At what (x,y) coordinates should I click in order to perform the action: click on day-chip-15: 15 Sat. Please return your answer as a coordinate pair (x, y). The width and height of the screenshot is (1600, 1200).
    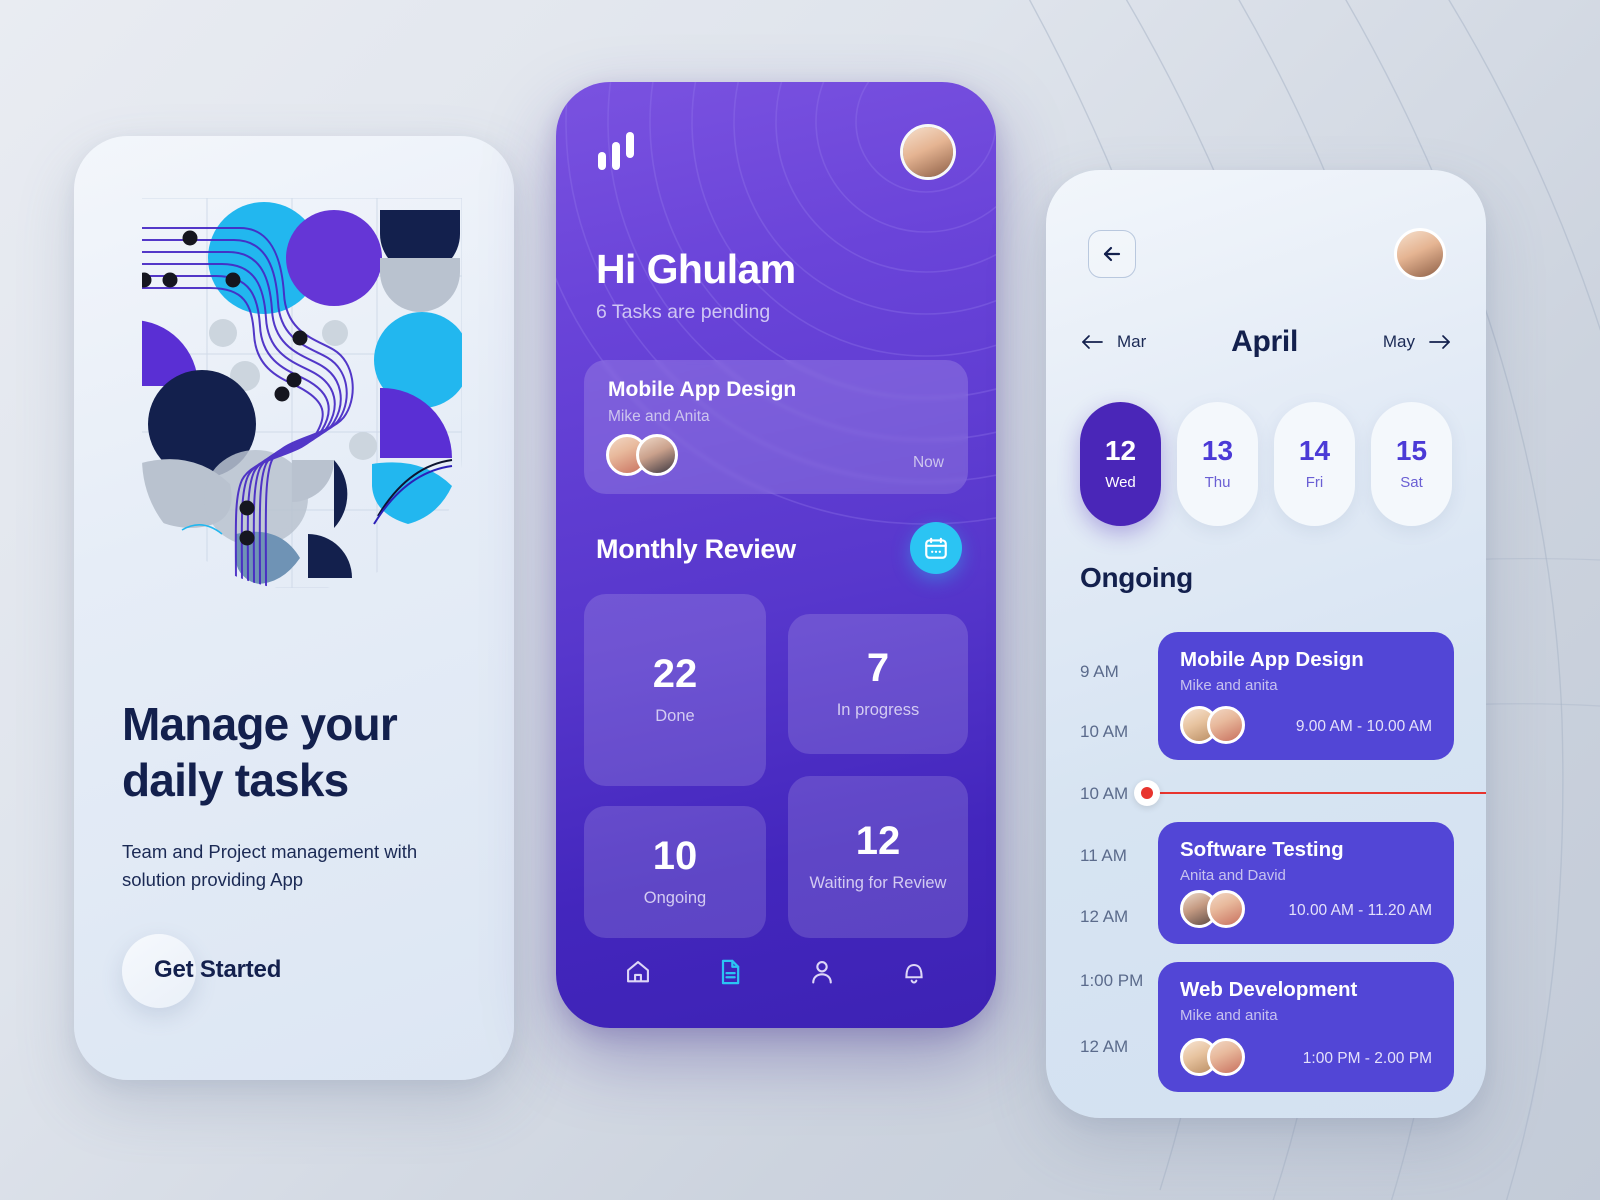
    Looking at the image, I should click on (1411, 464).